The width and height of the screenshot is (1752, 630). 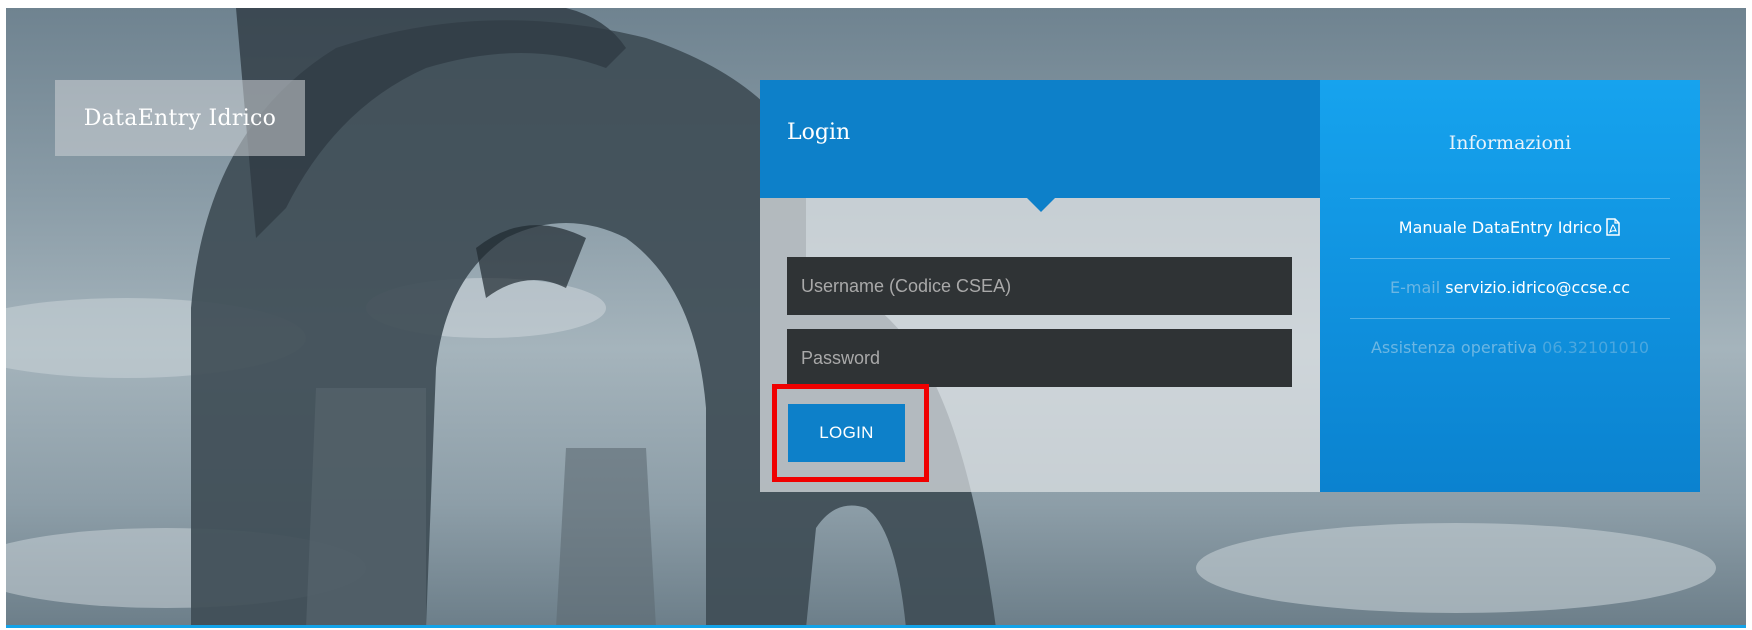 What do you see at coordinates (1039, 358) in the screenshot?
I see `password-input` at bounding box center [1039, 358].